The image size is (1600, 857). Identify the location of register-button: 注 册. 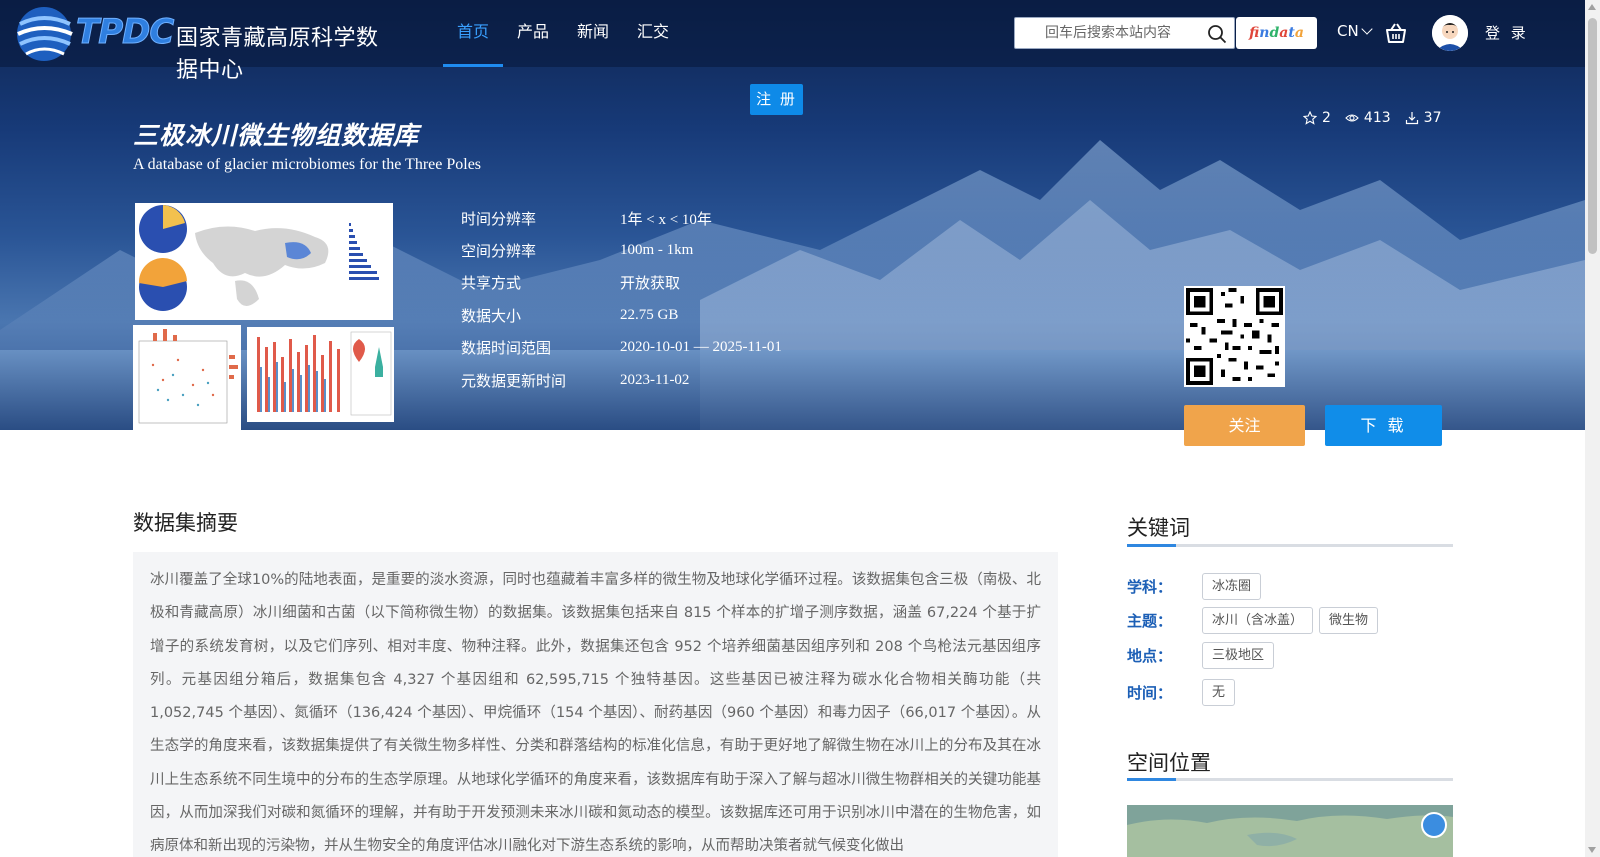
(776, 99).